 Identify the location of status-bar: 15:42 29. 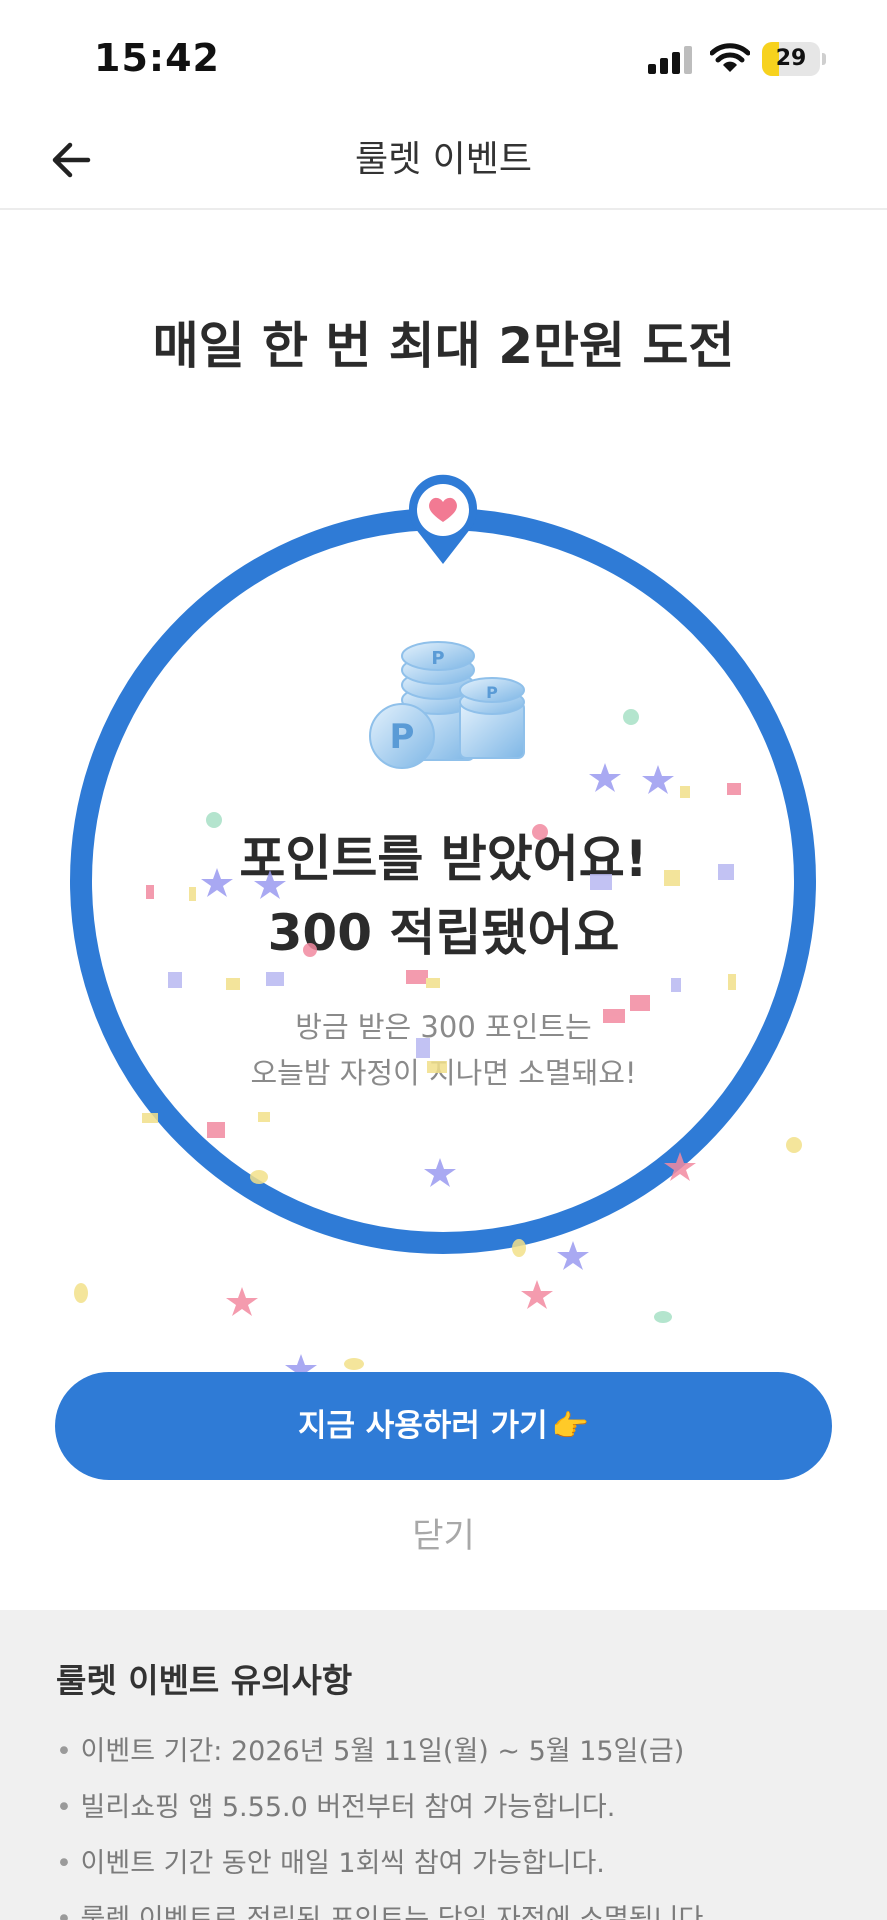
(443, 55).